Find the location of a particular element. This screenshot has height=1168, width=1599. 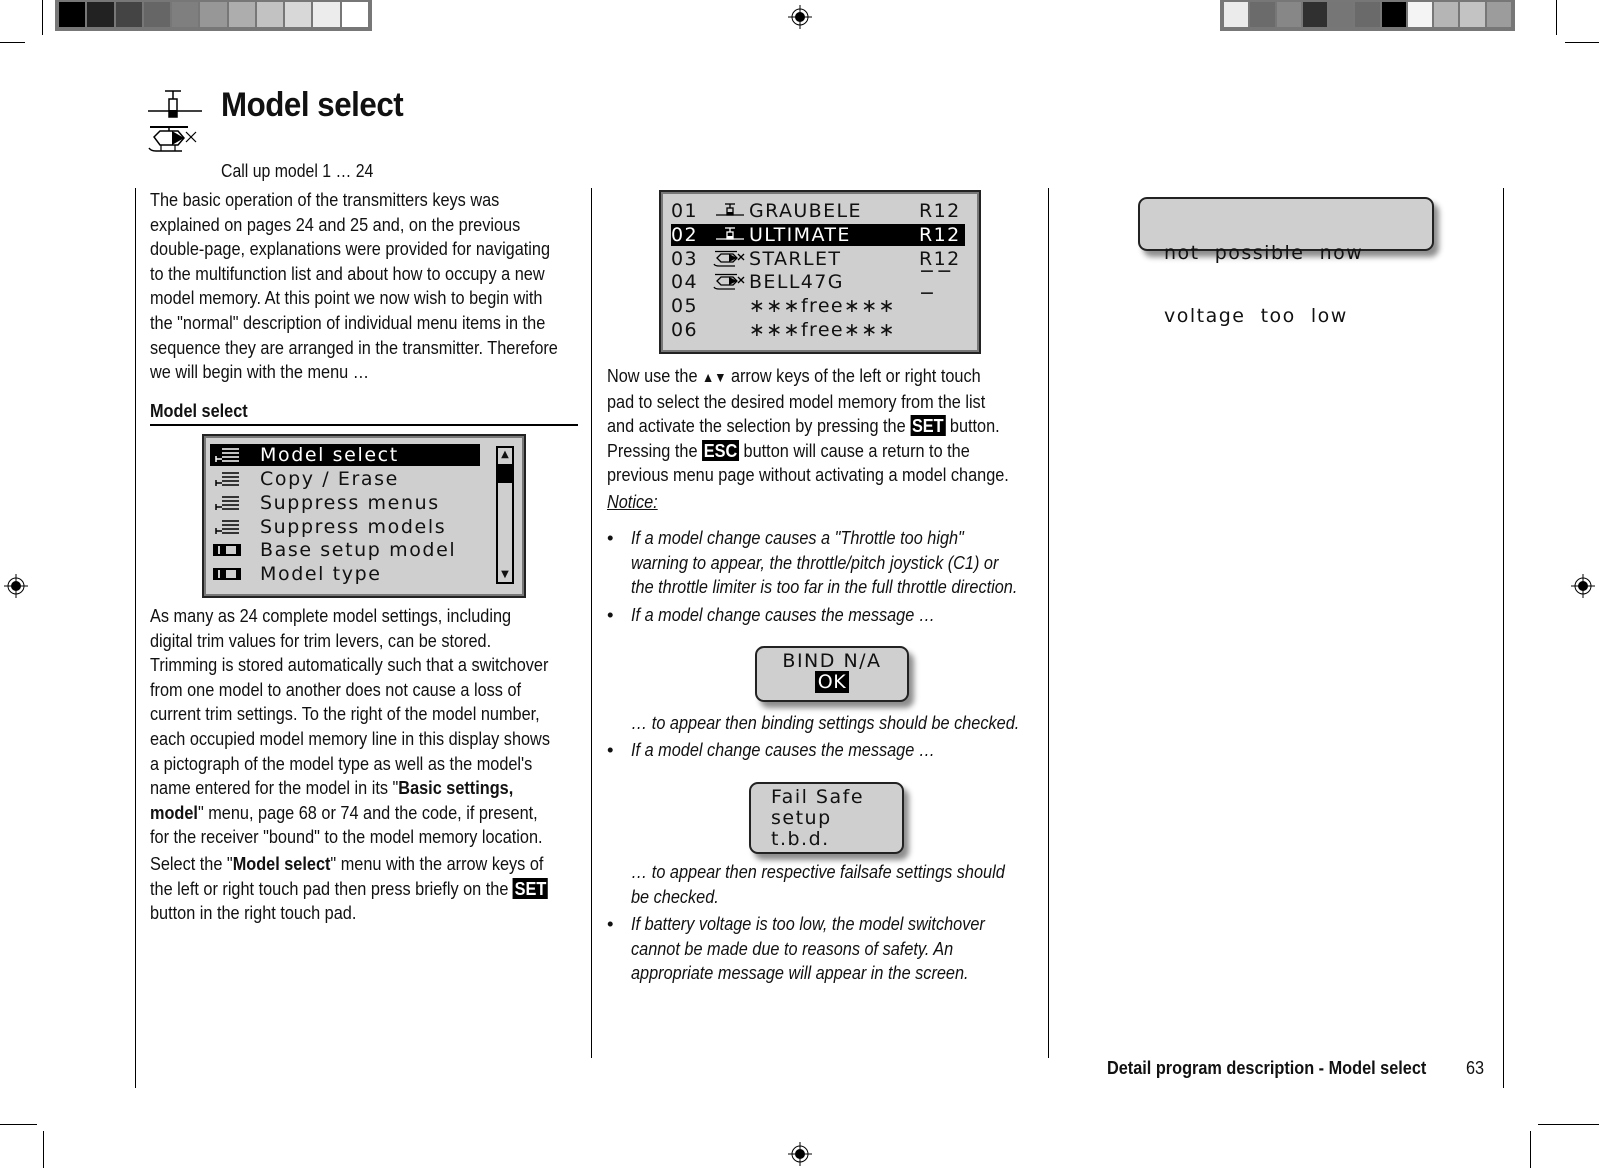

menu-item-model-select: Model select is located at coordinates (345, 455).